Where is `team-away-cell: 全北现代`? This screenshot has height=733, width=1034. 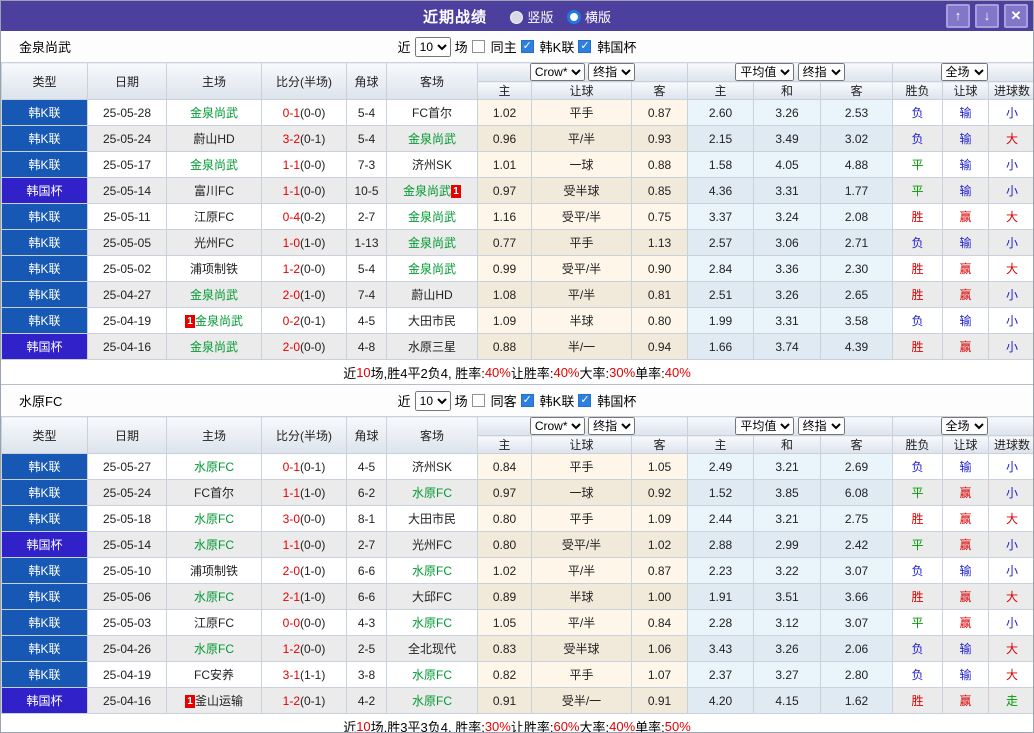
team-away-cell: 全北现代 is located at coordinates (432, 648).